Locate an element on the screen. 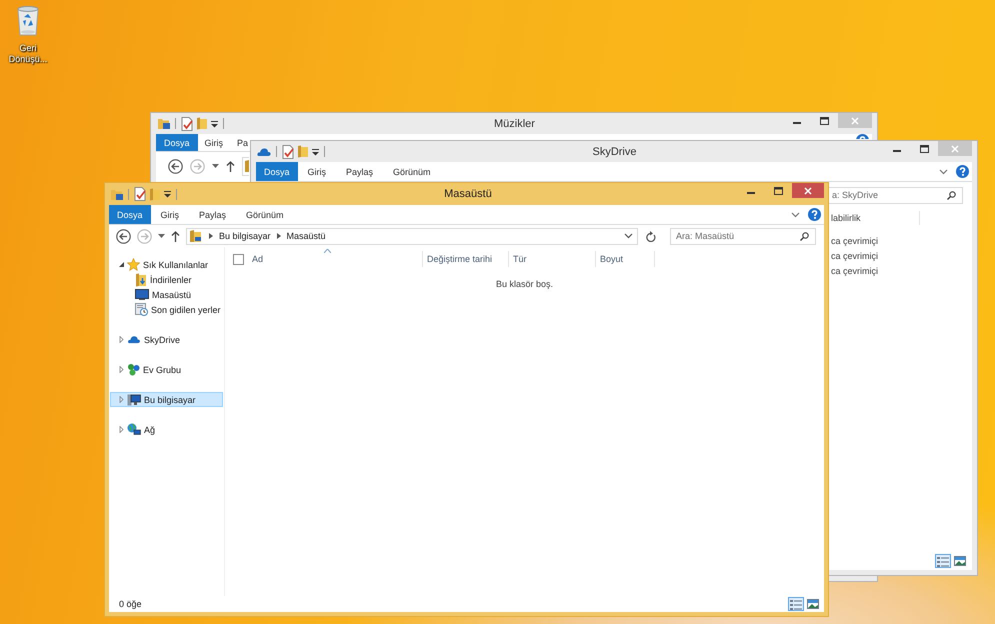  item-count: 0 öğe is located at coordinates (130, 604).